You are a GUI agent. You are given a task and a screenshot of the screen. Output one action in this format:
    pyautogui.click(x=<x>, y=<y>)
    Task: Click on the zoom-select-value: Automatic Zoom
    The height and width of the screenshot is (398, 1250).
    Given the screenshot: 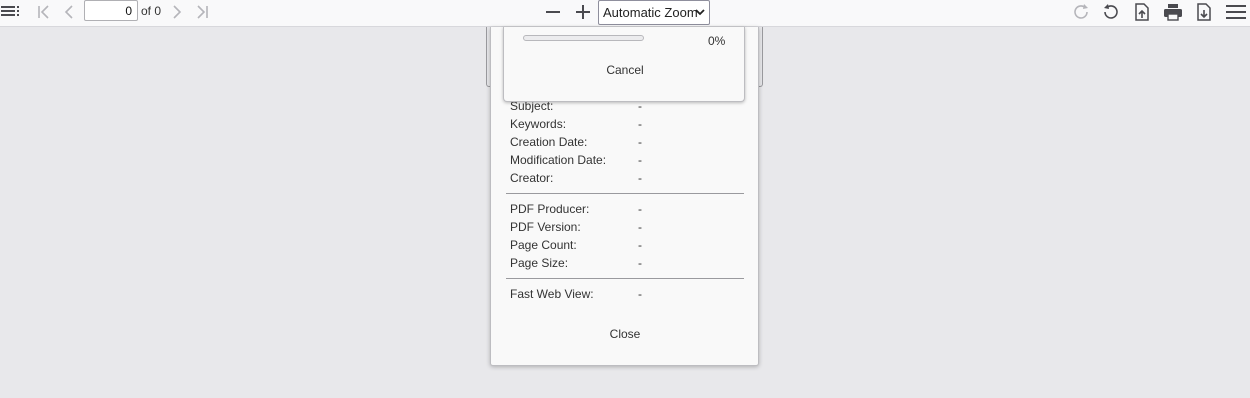 What is the action you would take?
    pyautogui.click(x=650, y=12)
    